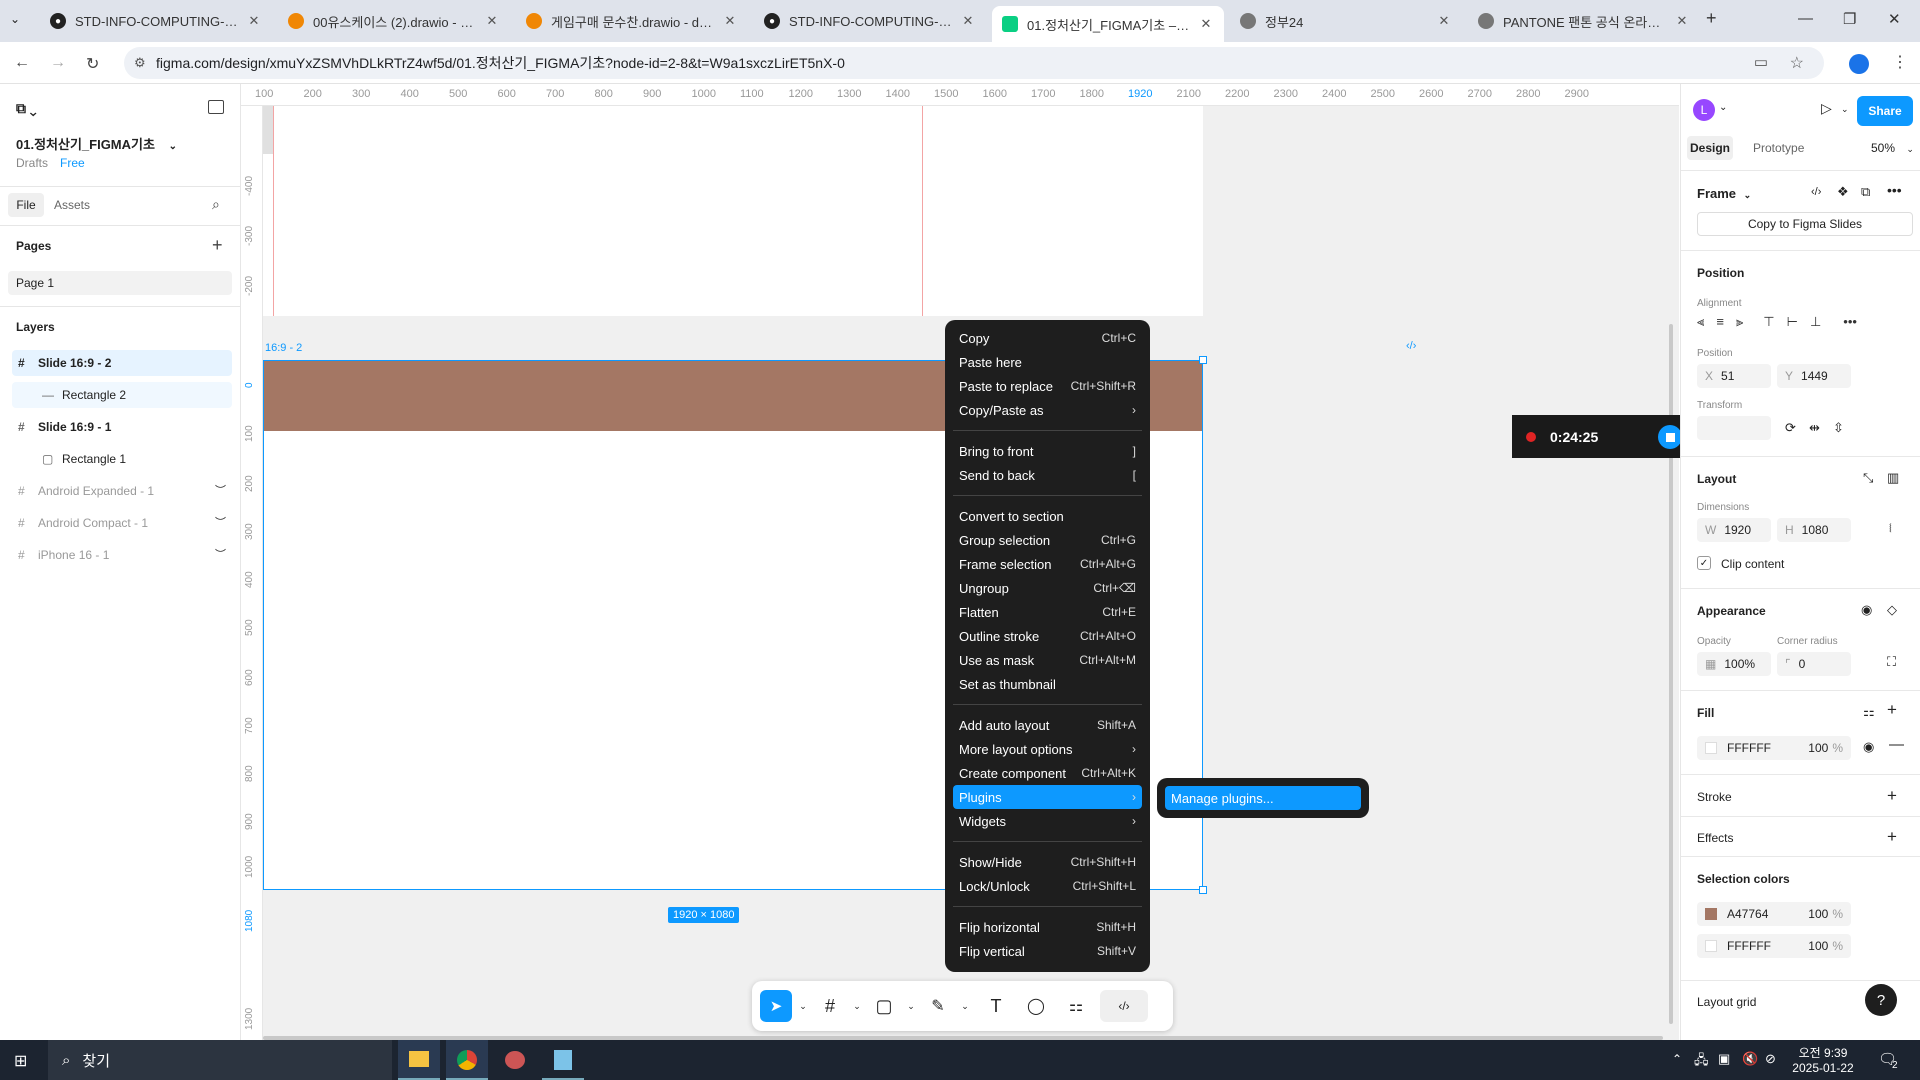 Image resolution: width=1920 pixels, height=1080 pixels. What do you see at coordinates (1584, 21) in the screenshot?
I see `browser-tab: PANTONE 팬톤 공식 온라인 스 ✕` at bounding box center [1584, 21].